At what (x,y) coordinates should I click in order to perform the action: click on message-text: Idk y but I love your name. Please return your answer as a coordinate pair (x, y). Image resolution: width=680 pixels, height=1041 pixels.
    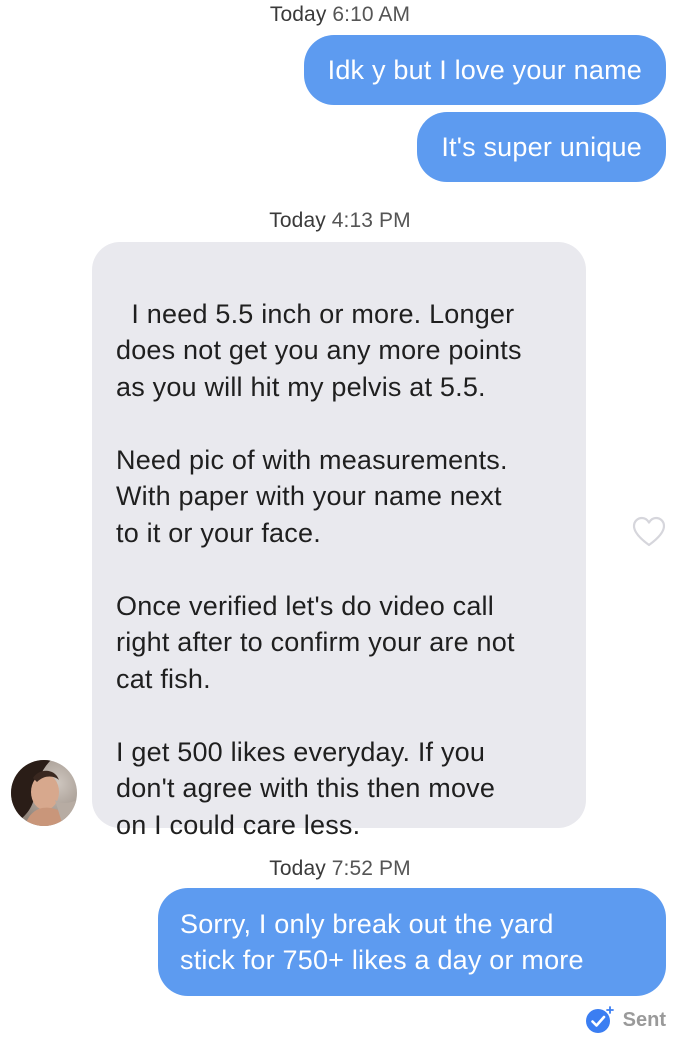
    Looking at the image, I should click on (484, 70).